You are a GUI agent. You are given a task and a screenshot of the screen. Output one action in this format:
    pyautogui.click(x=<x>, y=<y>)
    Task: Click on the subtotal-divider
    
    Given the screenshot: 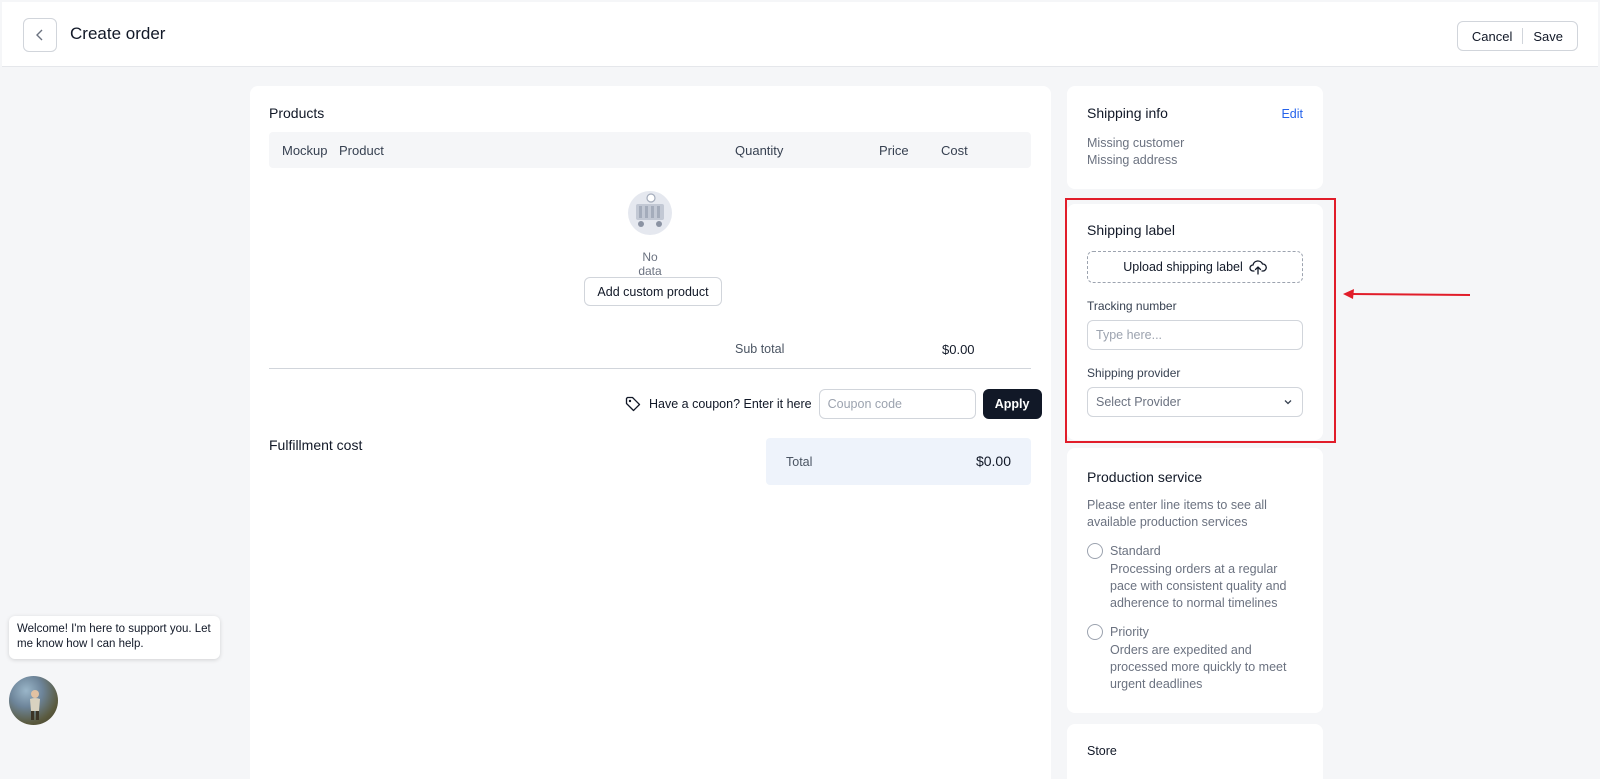 What is the action you would take?
    pyautogui.click(x=650, y=368)
    